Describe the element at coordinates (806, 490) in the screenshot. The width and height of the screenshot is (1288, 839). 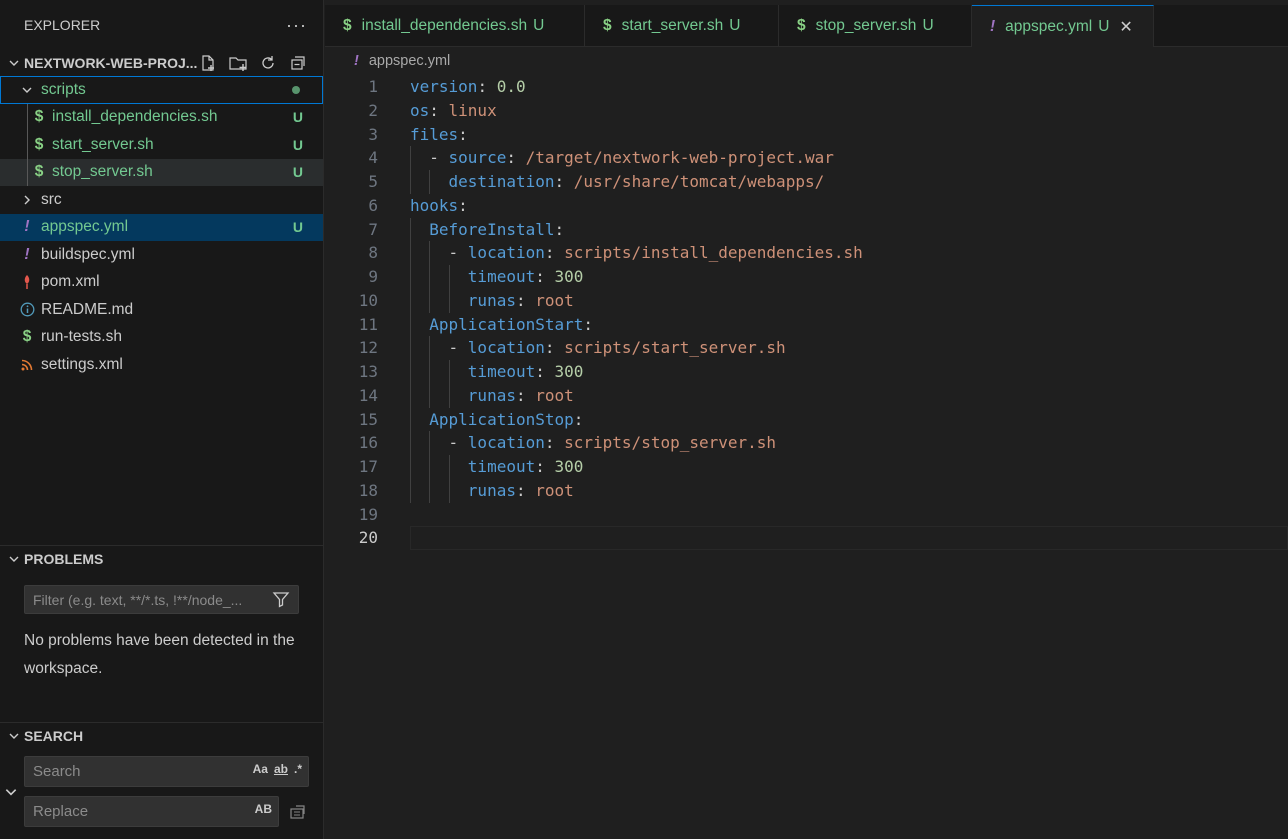
I see `code-line: 18 runas: root` at that location.